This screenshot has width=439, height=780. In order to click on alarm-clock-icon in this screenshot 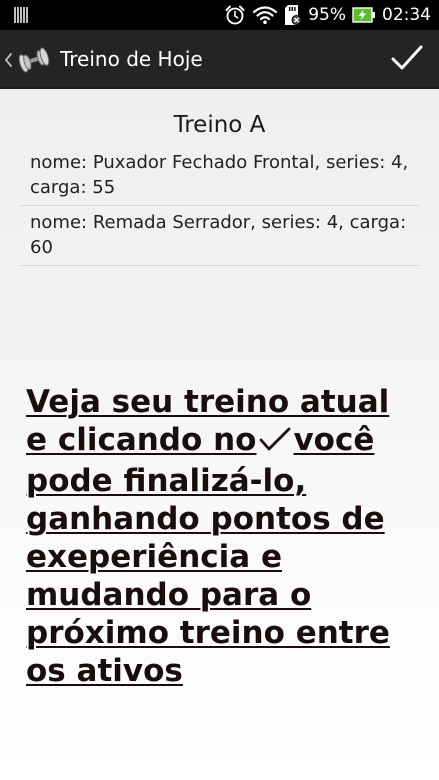, I will do `click(235, 15)`.